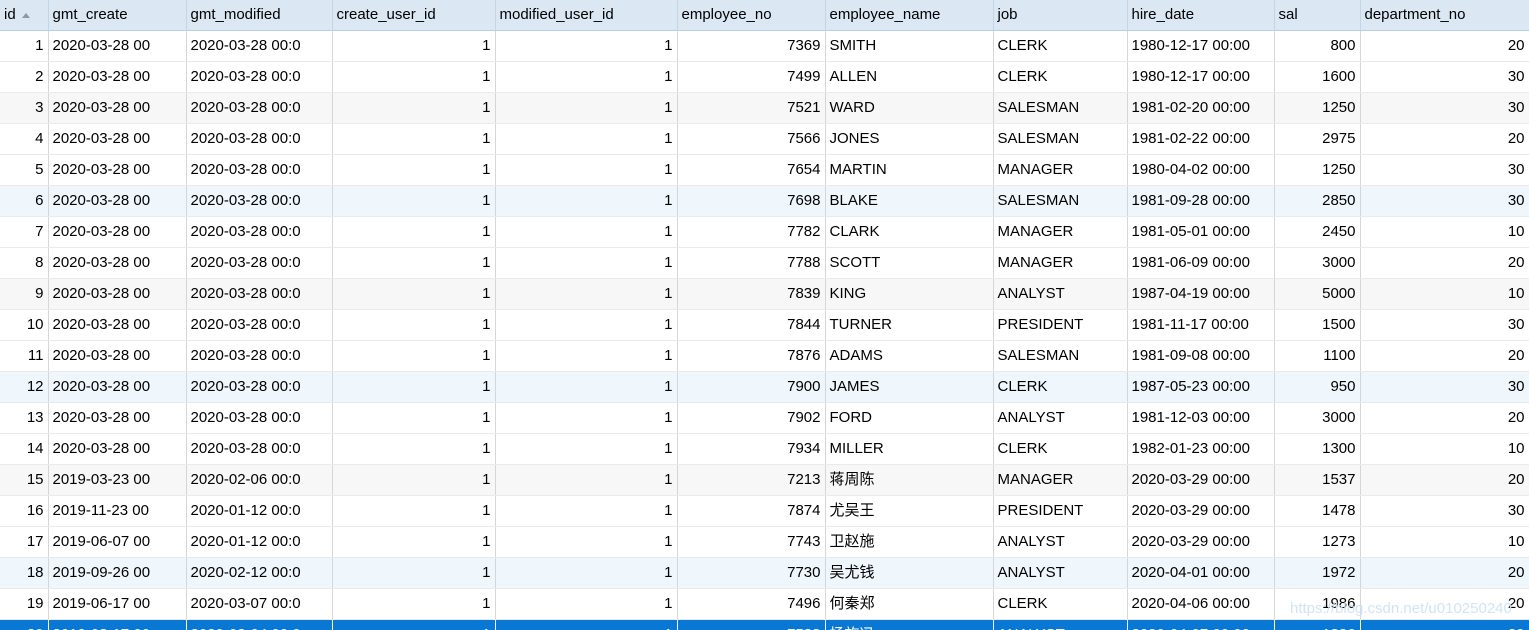 Image resolution: width=1529 pixels, height=630 pixels. I want to click on cell-employee_name: SMITH, so click(909, 46).